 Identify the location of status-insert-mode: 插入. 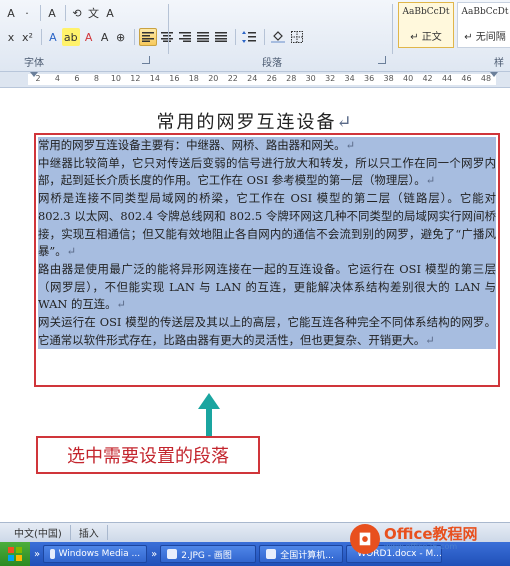
(89, 532).